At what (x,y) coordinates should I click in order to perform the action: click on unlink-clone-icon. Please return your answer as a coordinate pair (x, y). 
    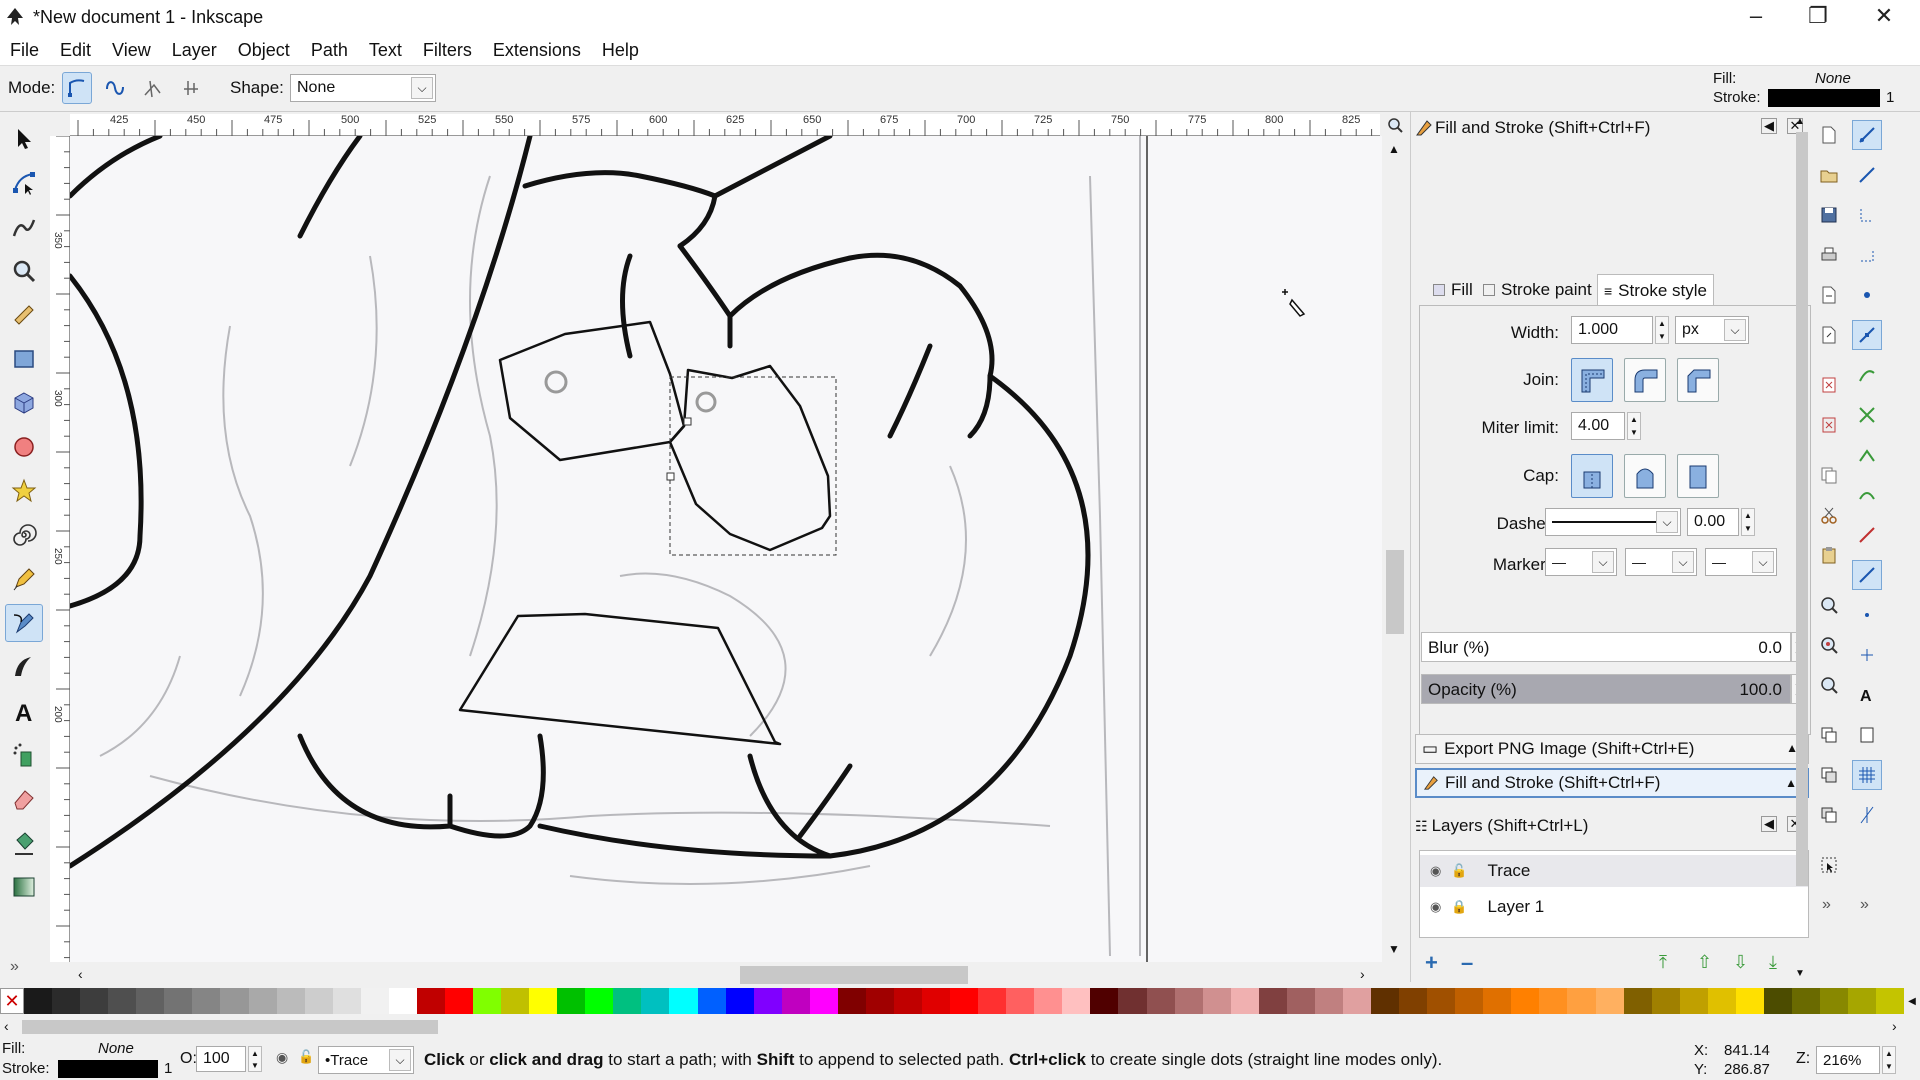
    Looking at the image, I should click on (1829, 815).